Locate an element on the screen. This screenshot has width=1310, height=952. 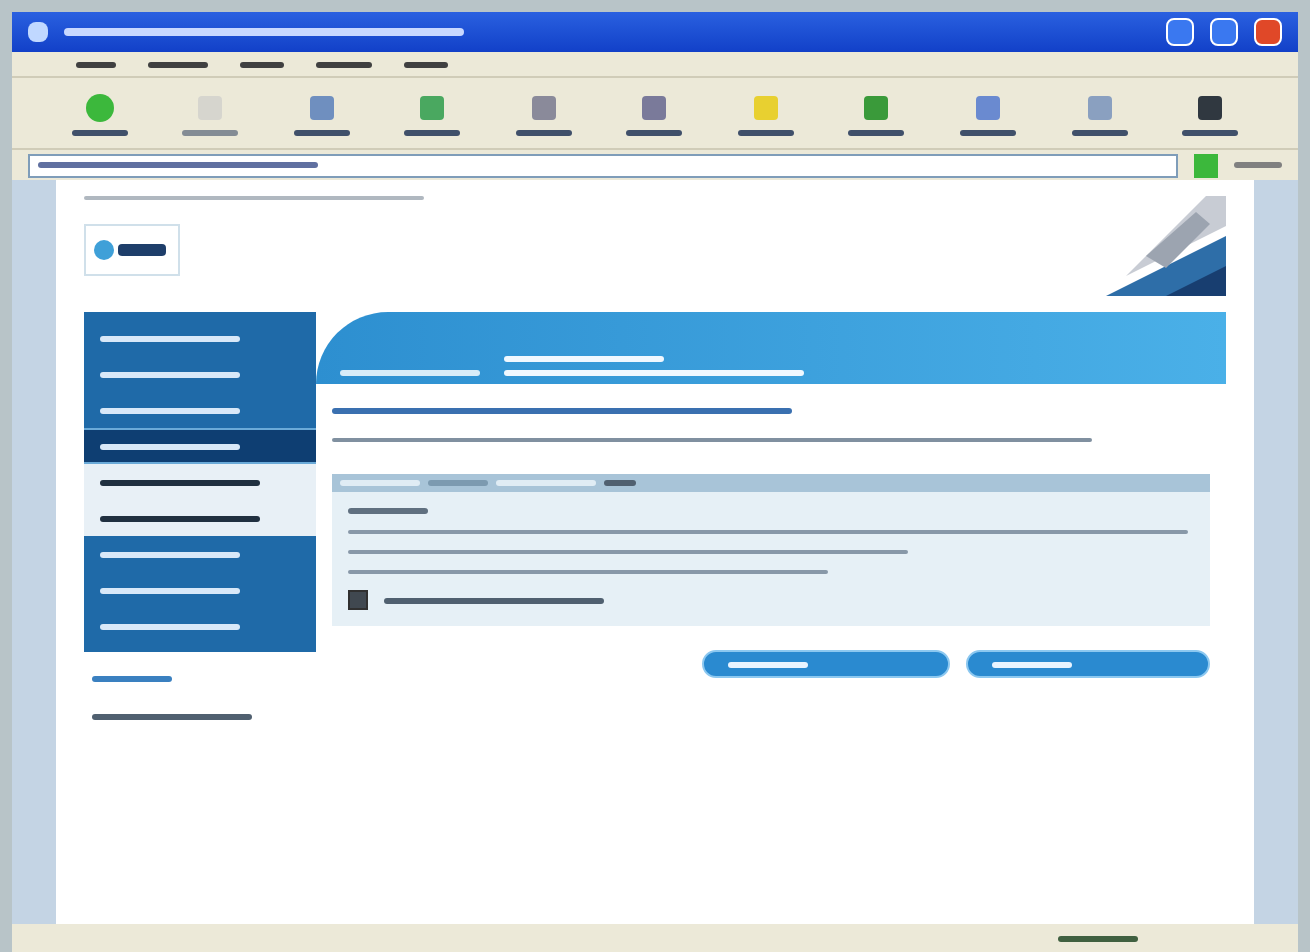
checkbox is located at coordinates (358, 600).